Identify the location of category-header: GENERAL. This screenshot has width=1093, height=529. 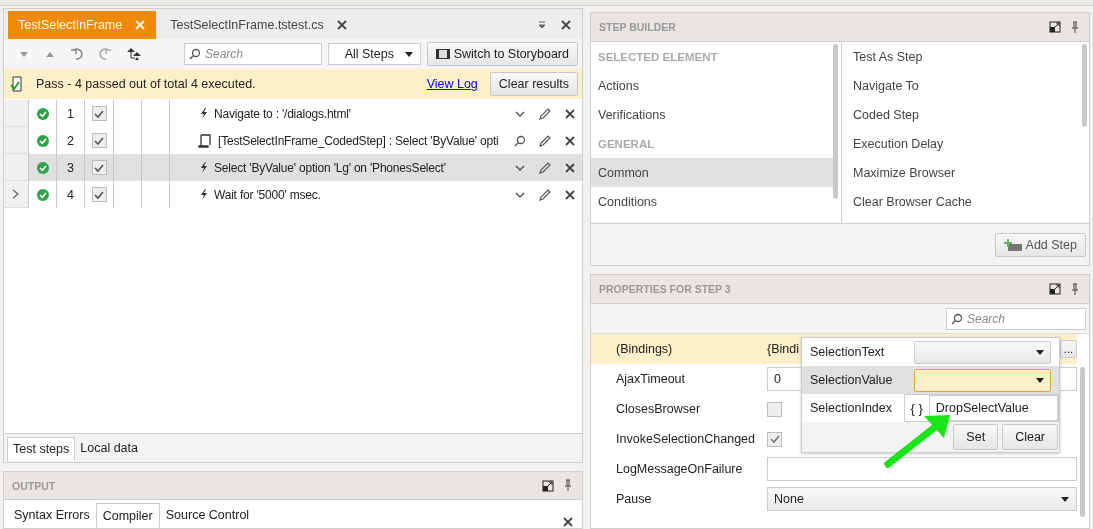
(626, 144).